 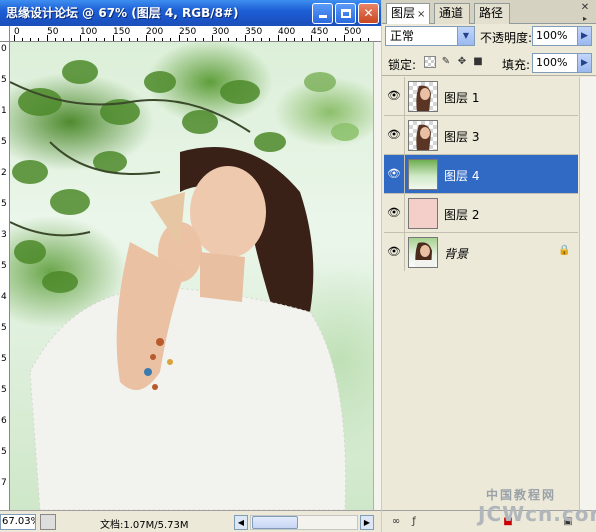 What do you see at coordinates (241, 522) in the screenshot?
I see `scroll-left-button: ◀` at bounding box center [241, 522].